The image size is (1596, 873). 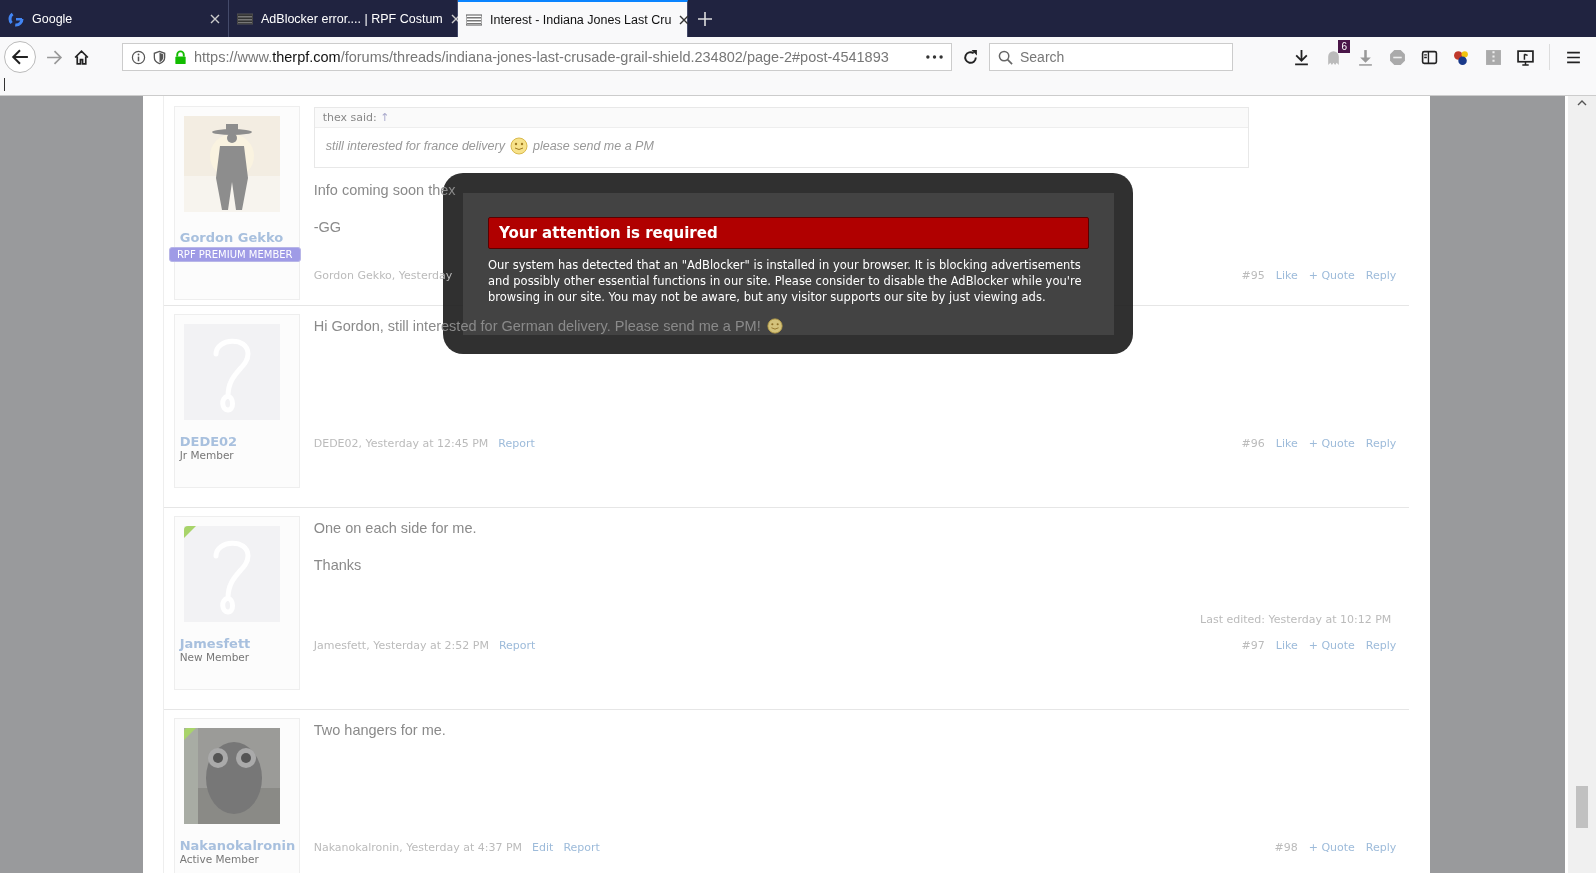 What do you see at coordinates (788, 233) in the screenshot?
I see `dialog-title: Your attention is required` at bounding box center [788, 233].